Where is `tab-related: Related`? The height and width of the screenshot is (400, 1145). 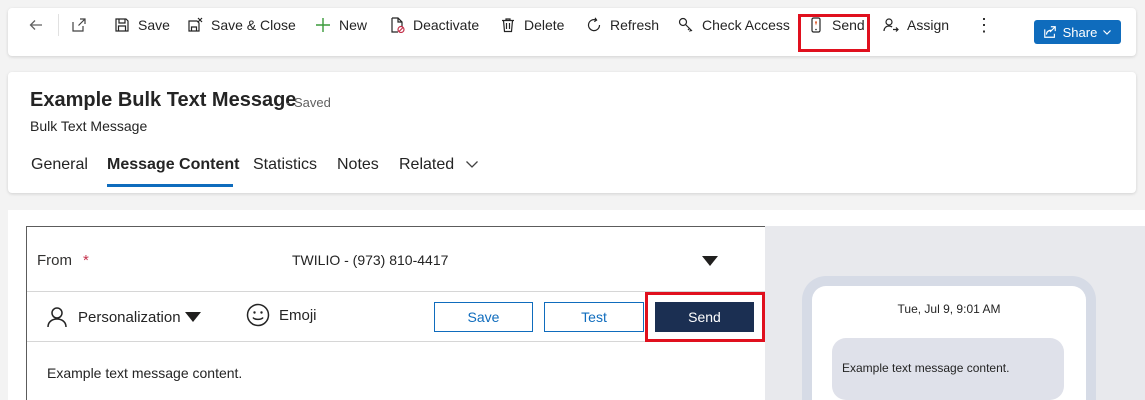 tab-related: Related is located at coordinates (439, 165).